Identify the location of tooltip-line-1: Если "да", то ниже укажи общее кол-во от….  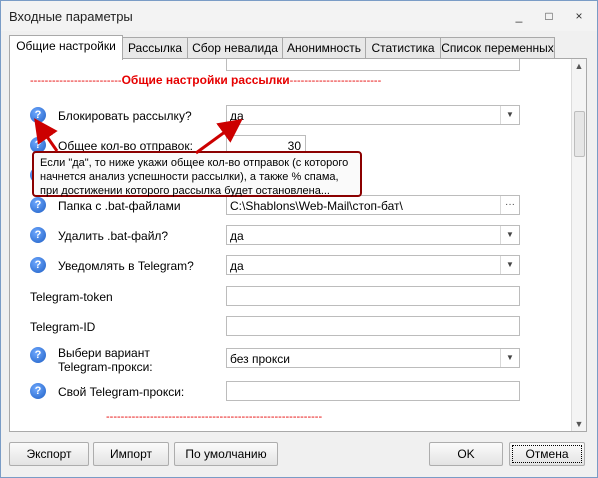
(194, 163).